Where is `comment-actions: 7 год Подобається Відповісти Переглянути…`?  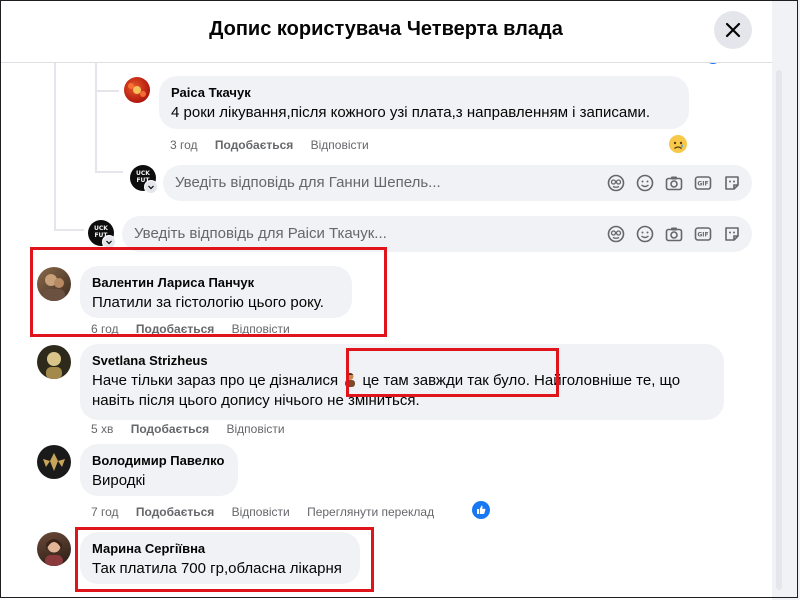 comment-actions: 7 год Подобається Відповісти Переглянути… is located at coordinates (269, 512).